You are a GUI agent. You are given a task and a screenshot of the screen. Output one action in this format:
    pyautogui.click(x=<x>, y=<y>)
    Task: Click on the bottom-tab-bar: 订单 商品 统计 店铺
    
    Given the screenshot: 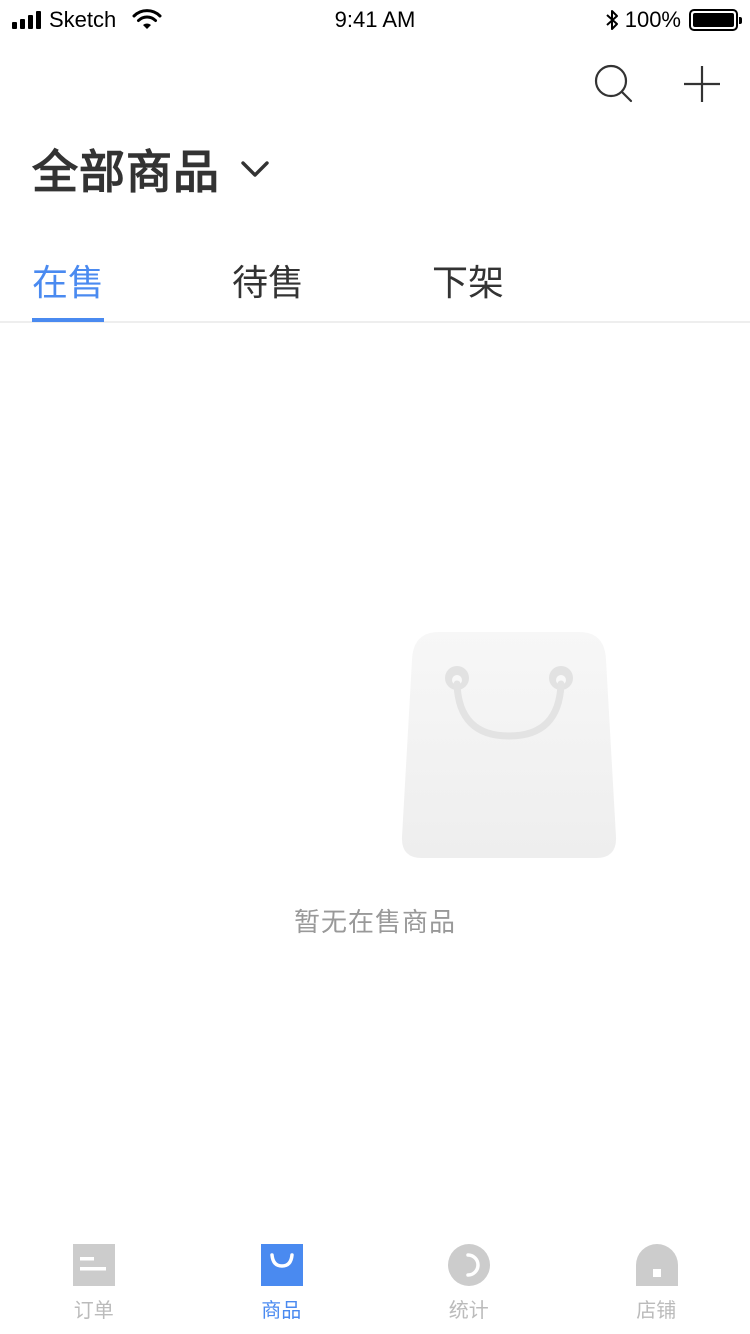 What is the action you would take?
    pyautogui.click(x=375, y=1285)
    